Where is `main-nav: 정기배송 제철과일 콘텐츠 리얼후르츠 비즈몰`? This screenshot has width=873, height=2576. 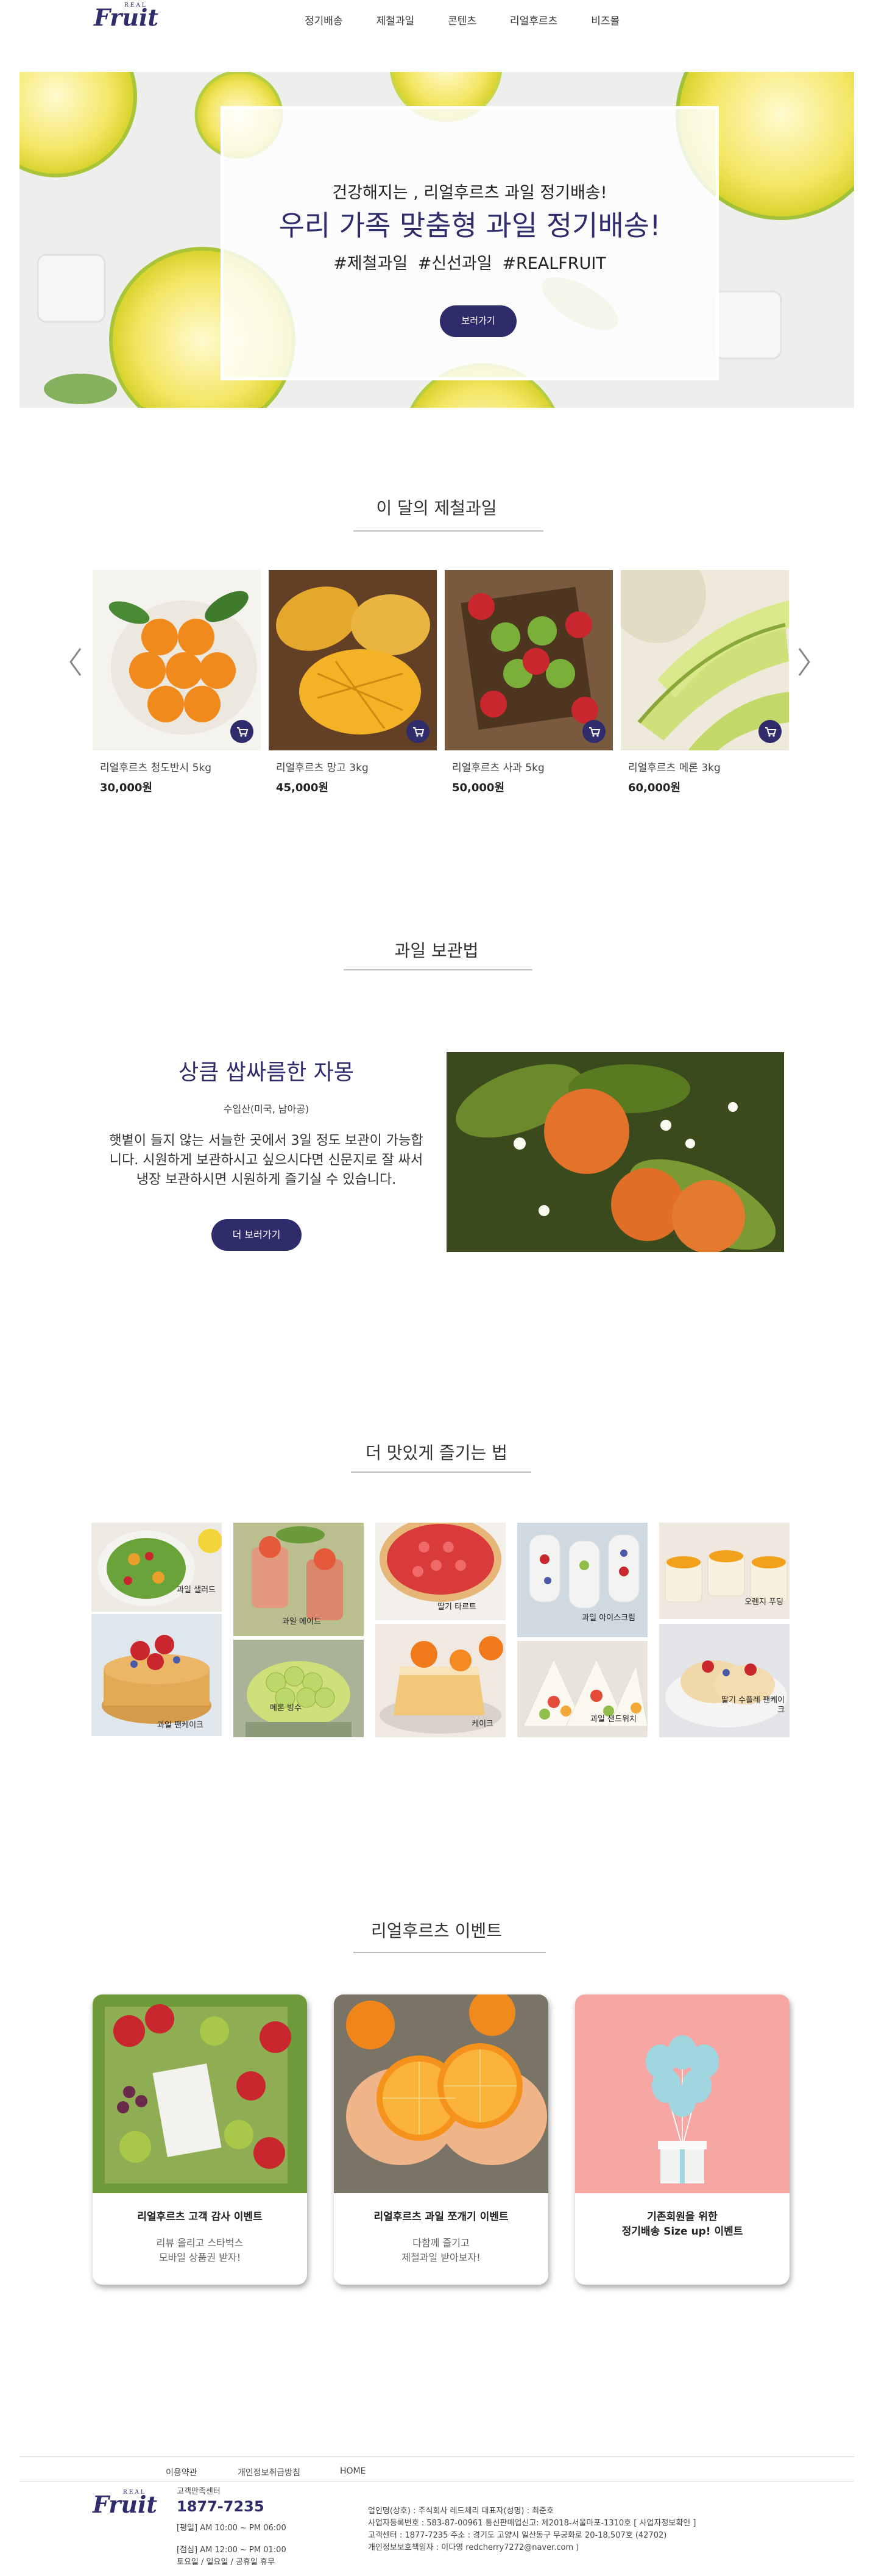
main-nav: 정기배송 제철과일 콘텐츠 리얼후르츠 비즈몰 is located at coordinates (479, 19).